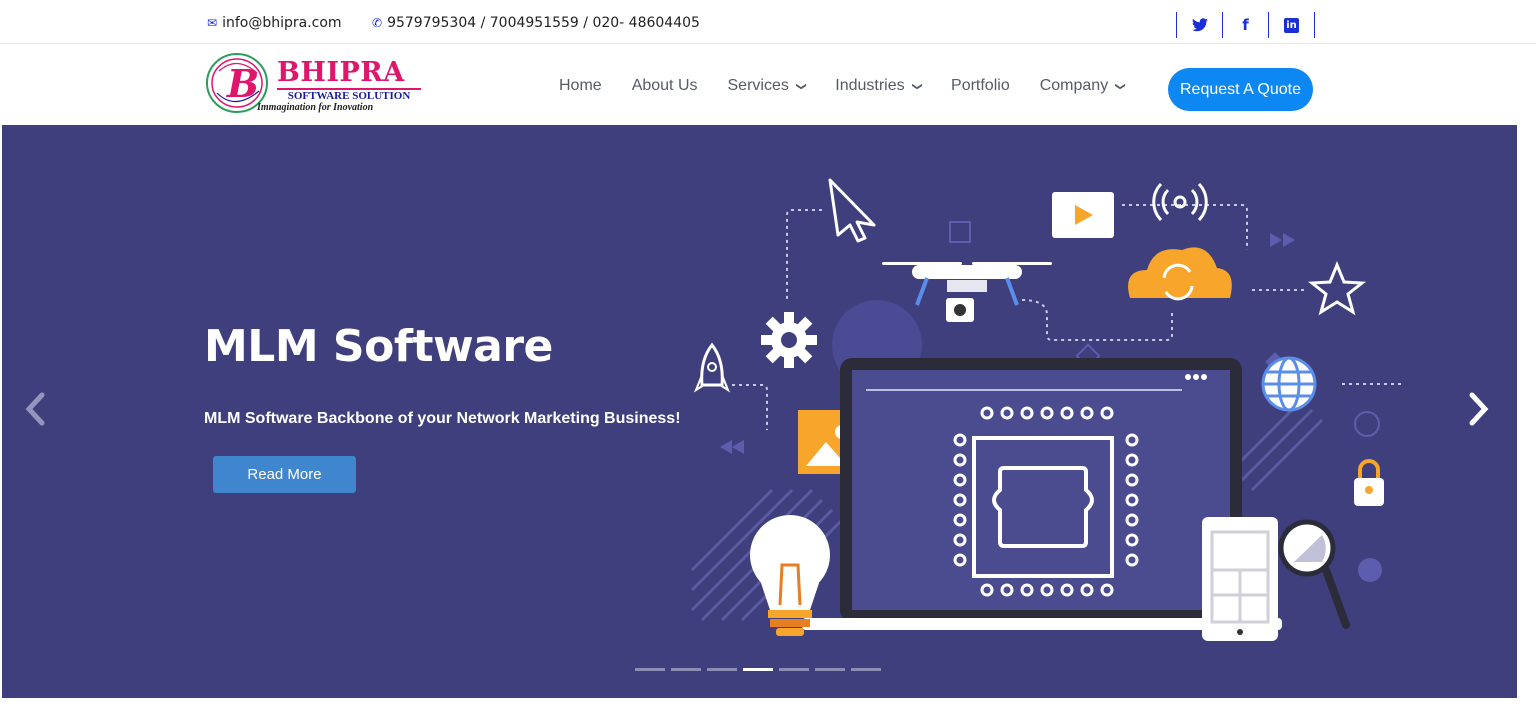 The width and height of the screenshot is (1536, 713). Describe the element at coordinates (341, 72) in the screenshot. I see `logo-name: BHIPRA` at that location.